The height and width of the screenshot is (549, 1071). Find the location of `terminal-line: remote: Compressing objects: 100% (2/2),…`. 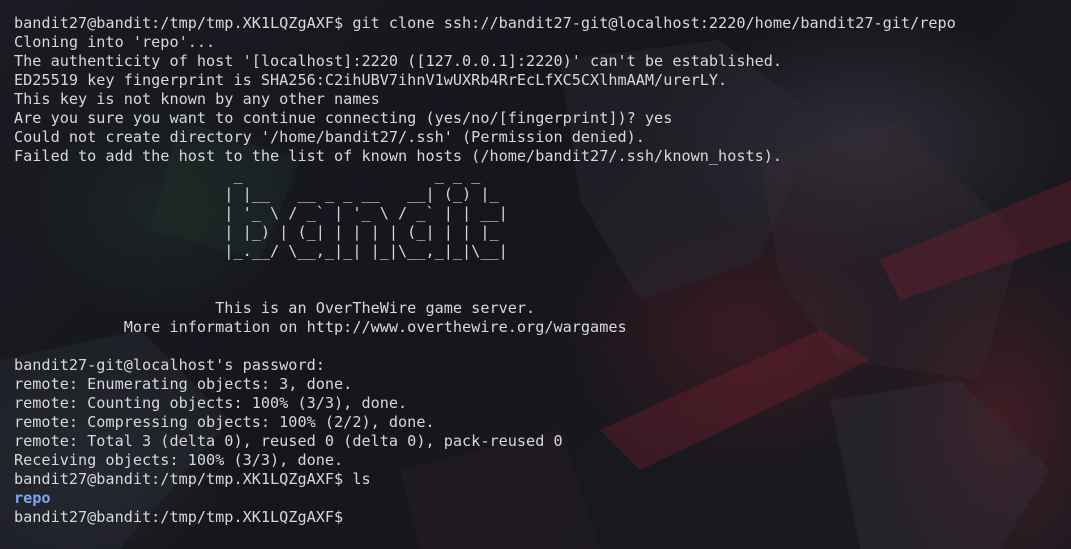

terminal-line: remote: Compressing objects: 100% (2/2),… is located at coordinates (224, 422).